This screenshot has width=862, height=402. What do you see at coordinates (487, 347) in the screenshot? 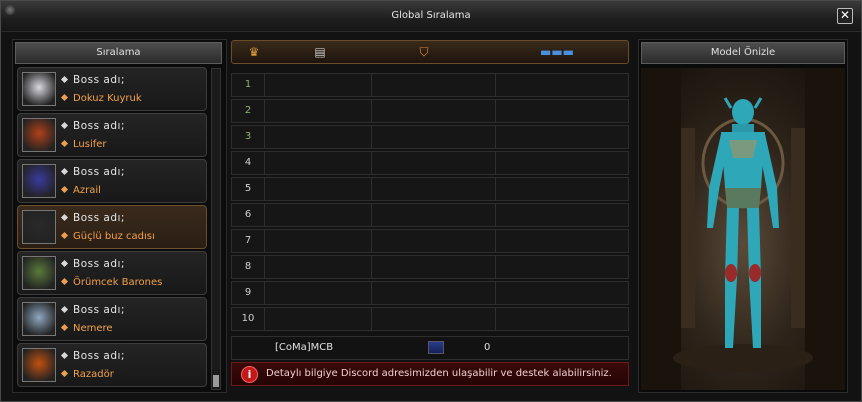
I see `own-score: 0` at bounding box center [487, 347].